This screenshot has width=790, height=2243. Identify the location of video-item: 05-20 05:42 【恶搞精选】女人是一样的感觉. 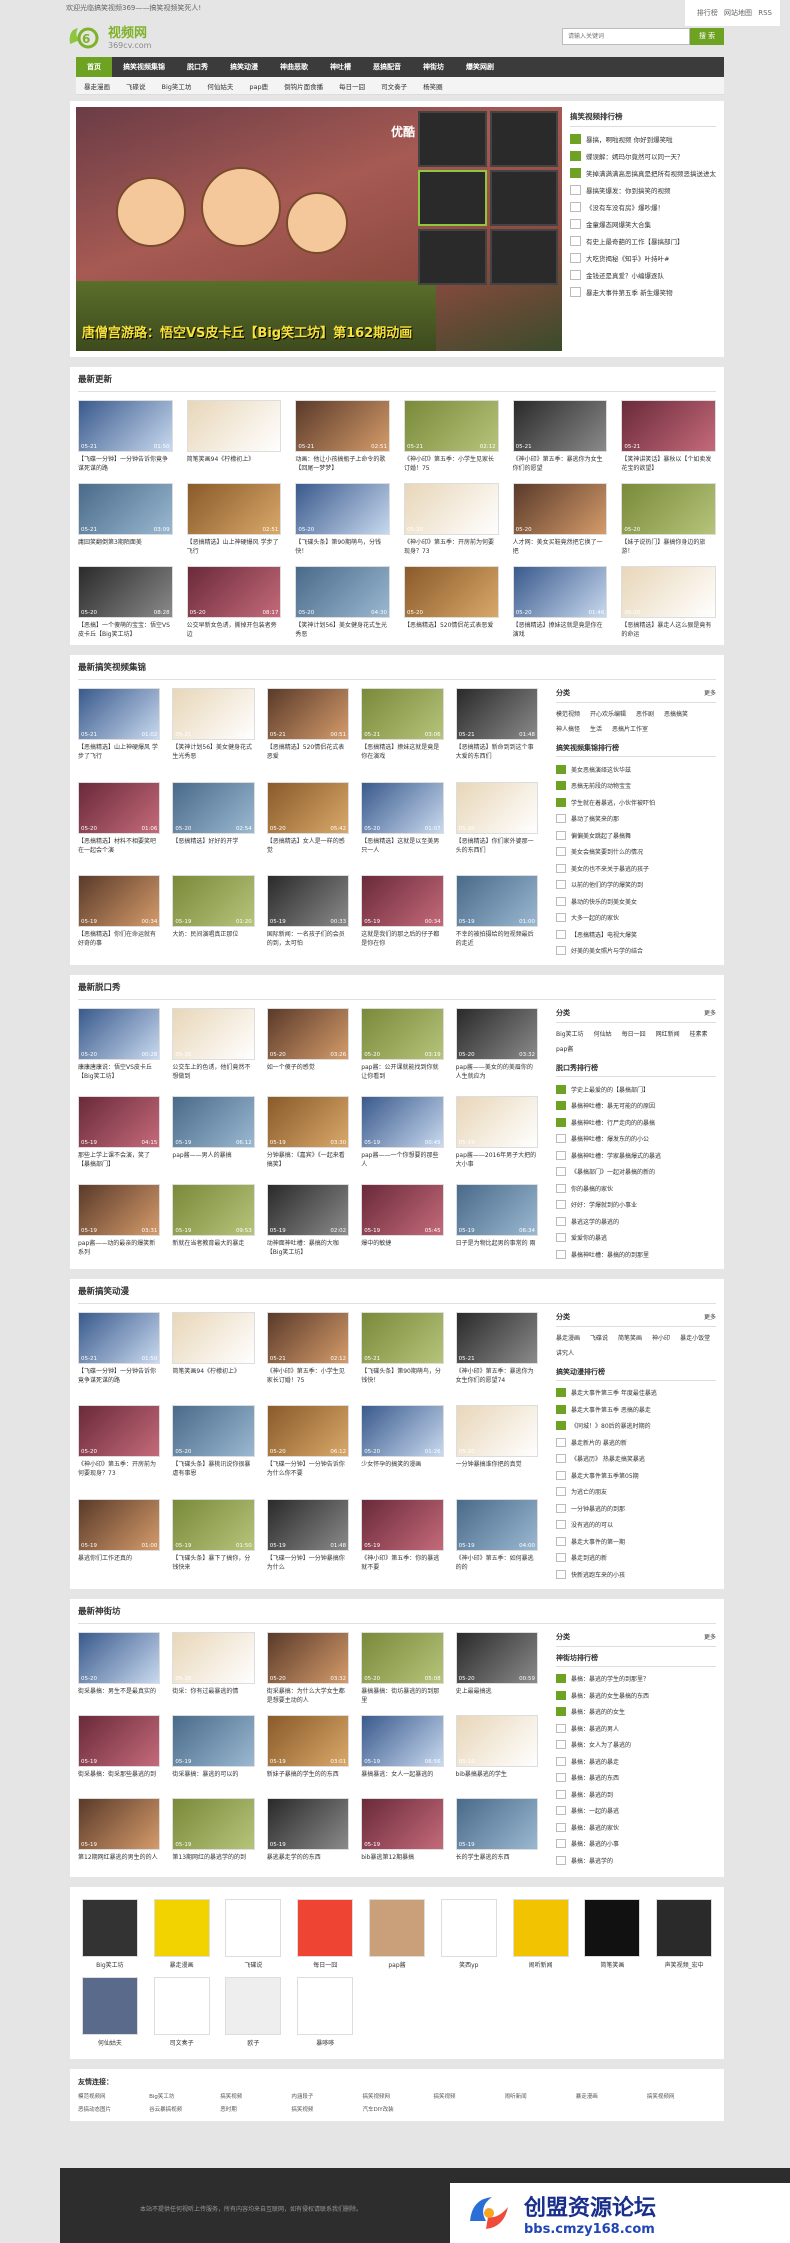
(308, 823).